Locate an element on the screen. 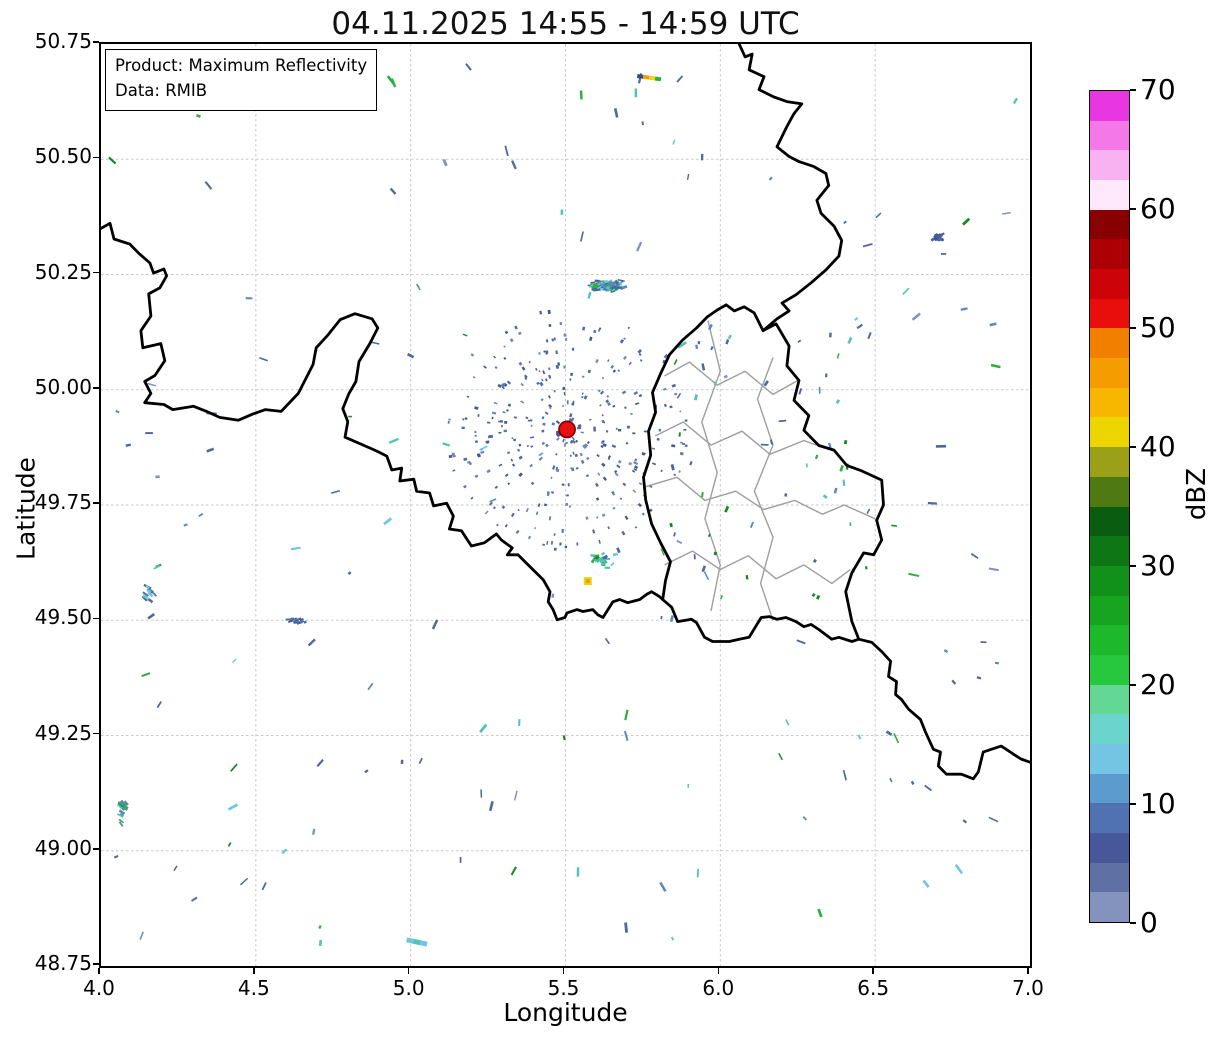 The width and height of the screenshot is (1219, 1040). y-tick-label: 50.00 is located at coordinates (63, 386).